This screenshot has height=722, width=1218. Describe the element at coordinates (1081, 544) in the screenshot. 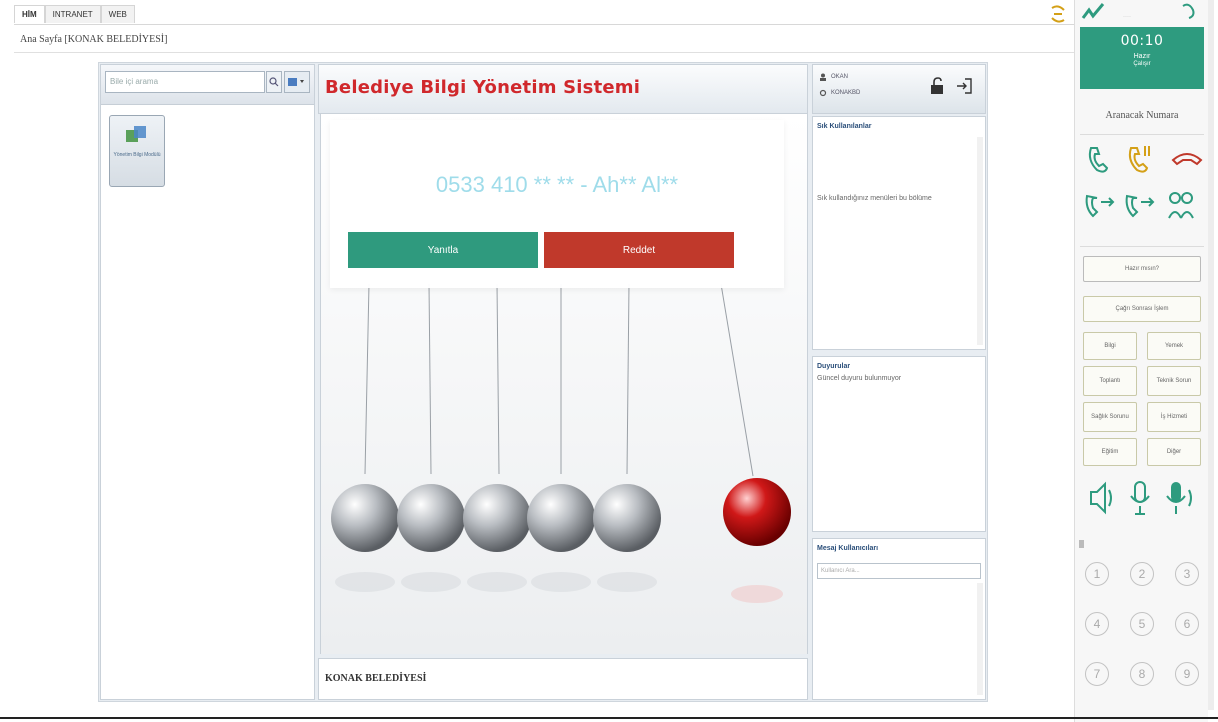

I see `keypad-scroll-thumb` at that location.